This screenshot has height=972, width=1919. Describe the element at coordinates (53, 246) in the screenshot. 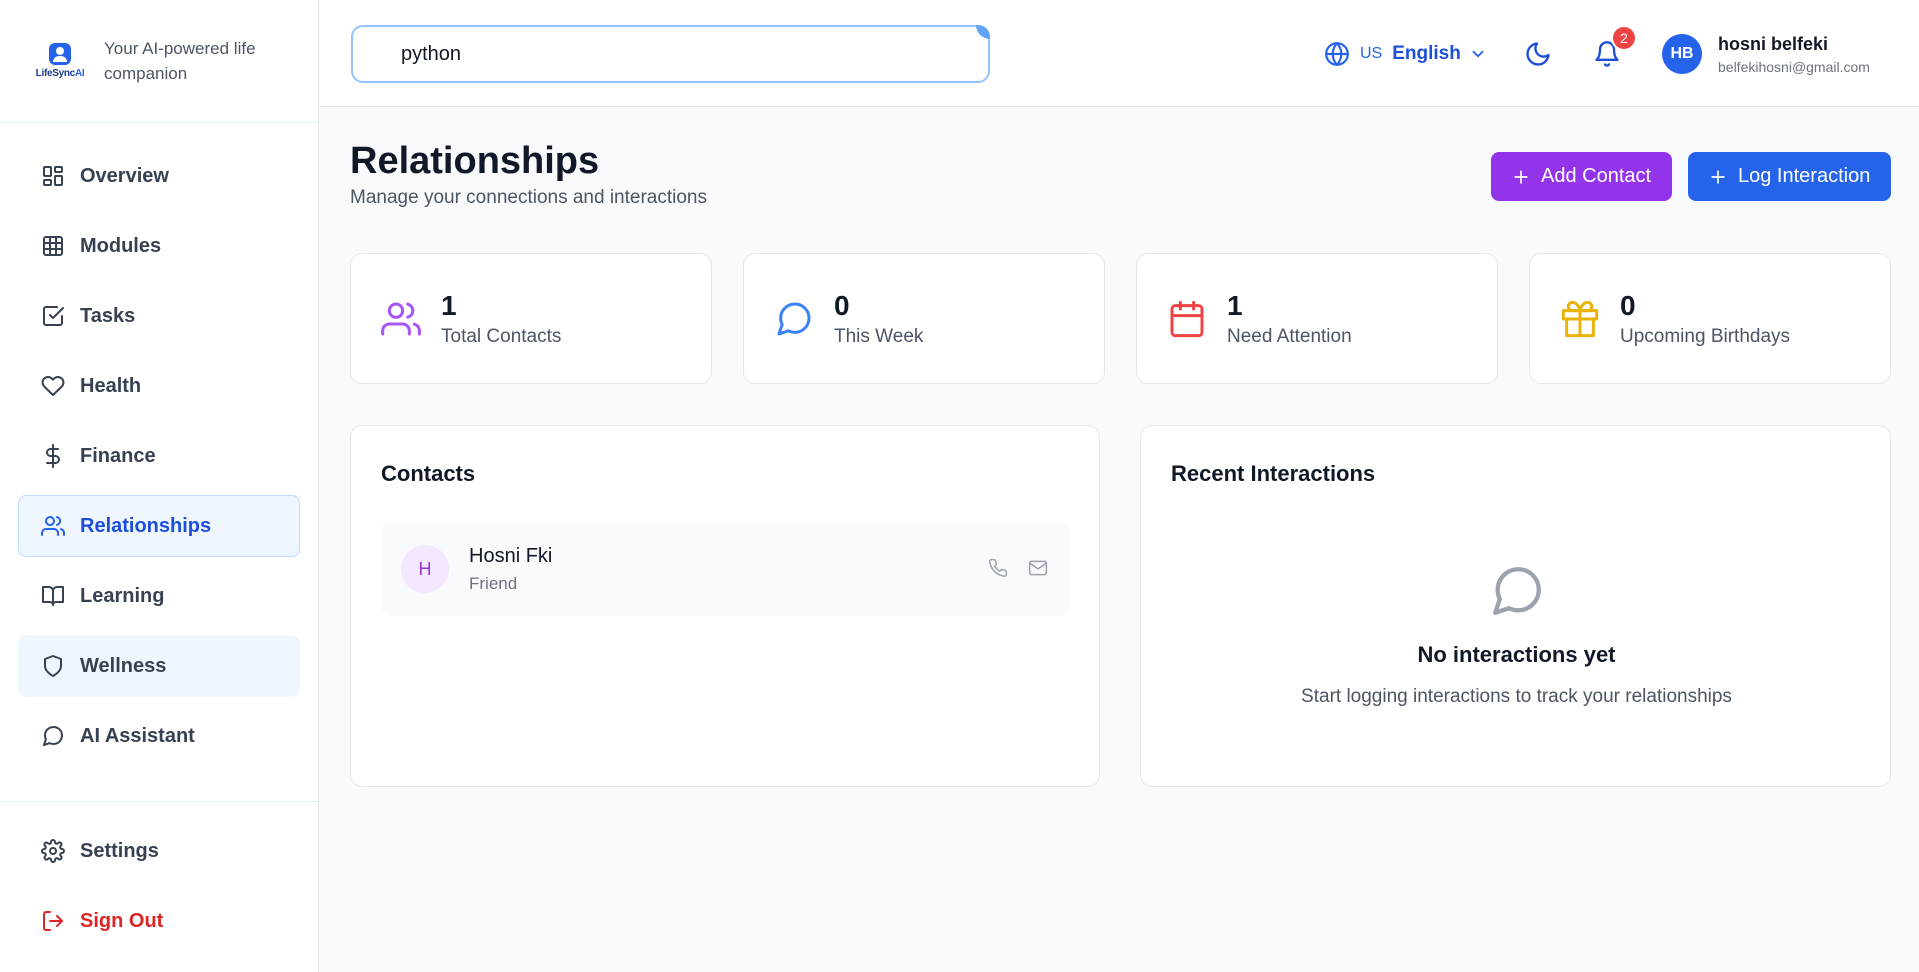

I see `grid-icon` at that location.